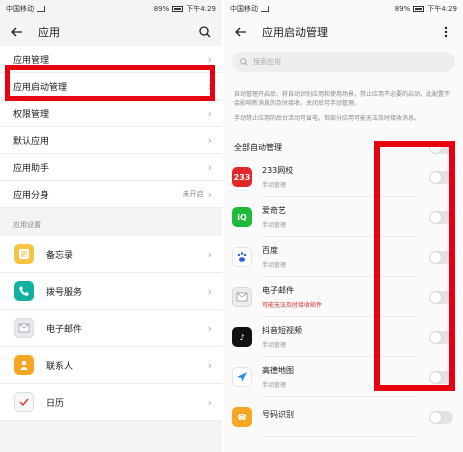 Image resolution: width=463 pixels, height=452 pixels. Describe the element at coordinates (111, 365) in the screenshot. I see `app-settings-row: 联系人 ›` at that location.